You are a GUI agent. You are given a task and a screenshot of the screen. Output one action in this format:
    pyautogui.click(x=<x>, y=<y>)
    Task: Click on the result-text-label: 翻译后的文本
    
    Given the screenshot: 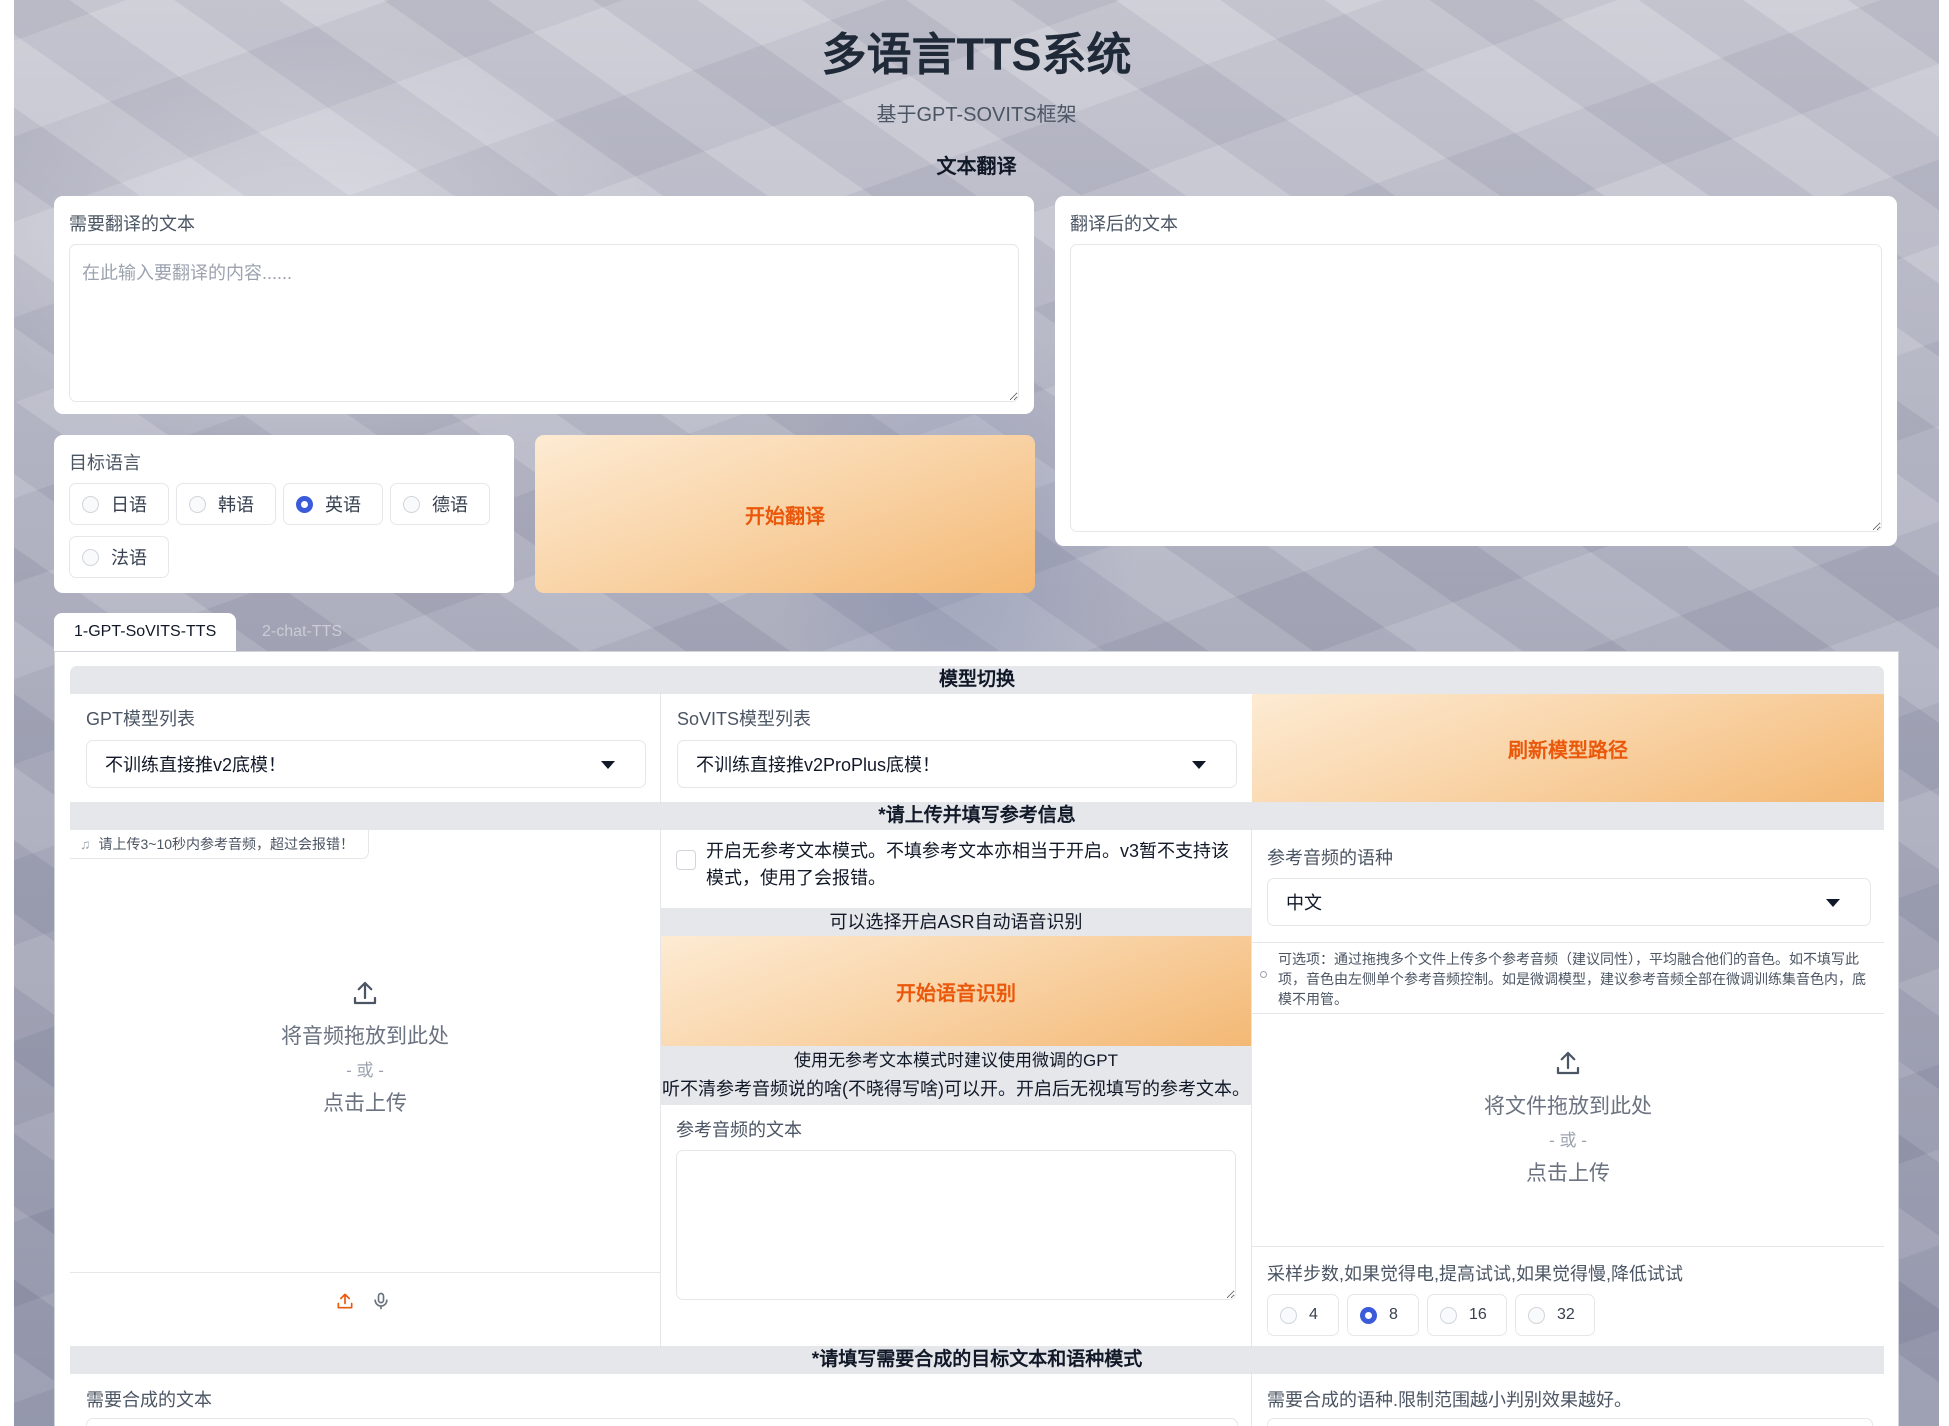 What is the action you would take?
    pyautogui.click(x=1124, y=224)
    